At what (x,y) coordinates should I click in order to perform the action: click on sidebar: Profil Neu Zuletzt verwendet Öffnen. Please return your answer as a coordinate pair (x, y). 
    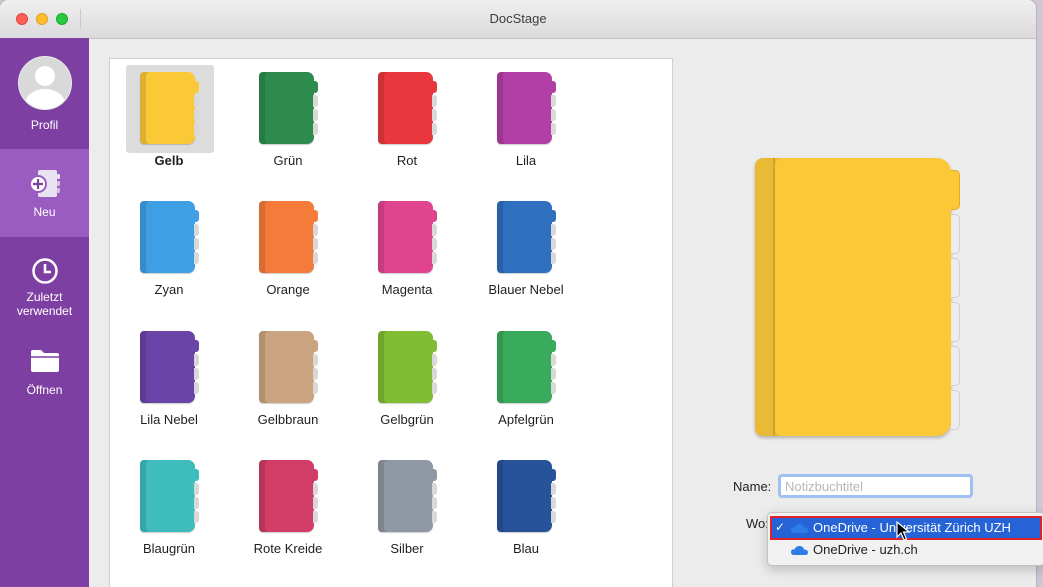
    Looking at the image, I should click on (44, 312).